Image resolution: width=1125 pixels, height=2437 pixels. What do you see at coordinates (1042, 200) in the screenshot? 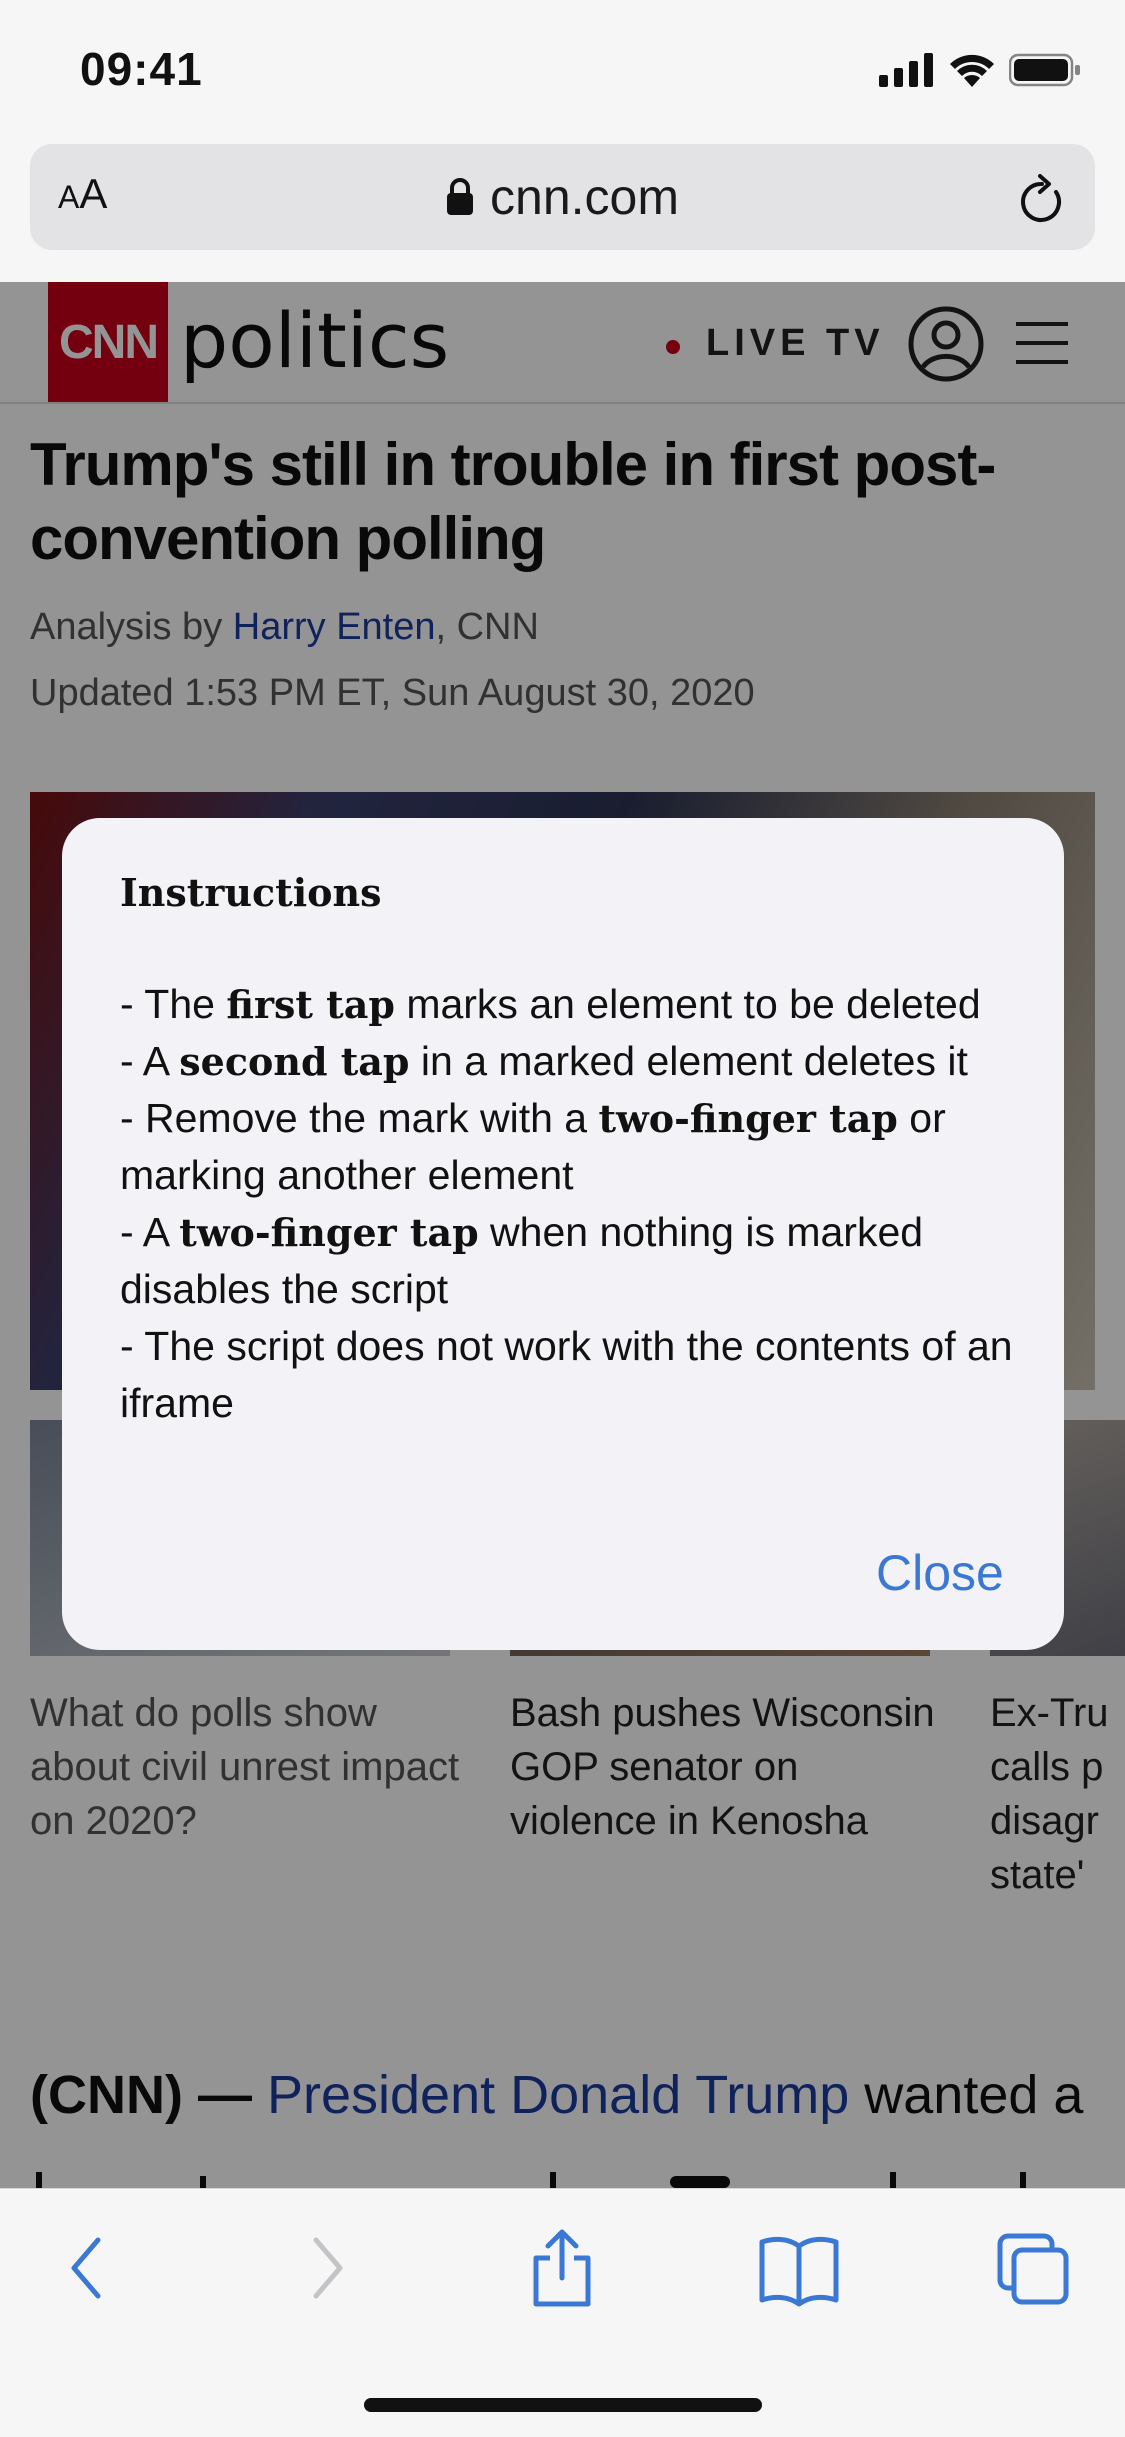
I see `reload-icon` at bounding box center [1042, 200].